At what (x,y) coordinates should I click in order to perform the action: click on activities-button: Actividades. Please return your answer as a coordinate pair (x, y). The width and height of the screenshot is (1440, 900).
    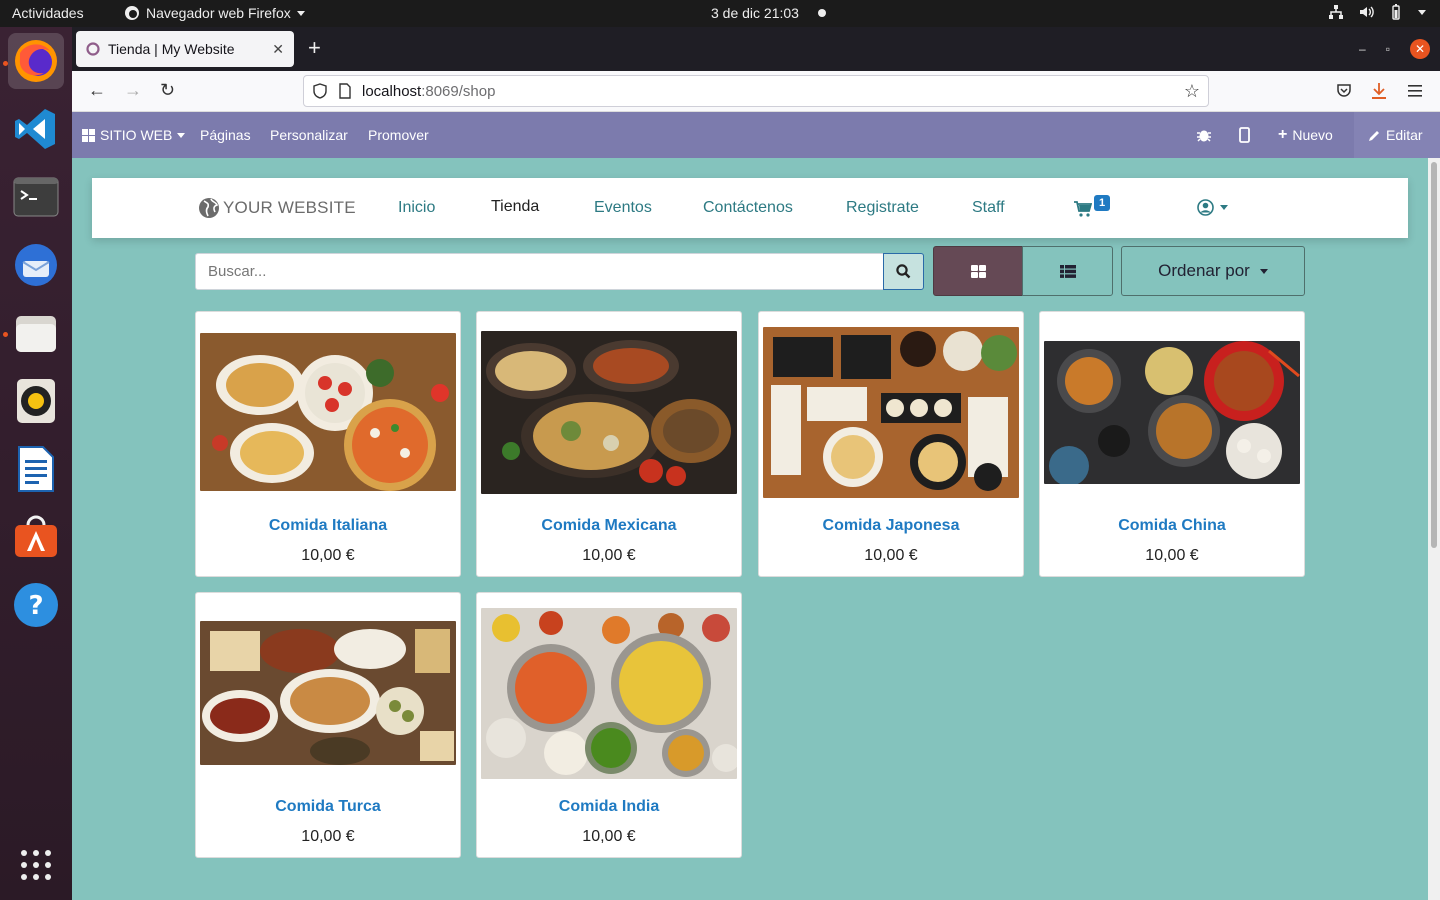
    Looking at the image, I should click on (48, 13).